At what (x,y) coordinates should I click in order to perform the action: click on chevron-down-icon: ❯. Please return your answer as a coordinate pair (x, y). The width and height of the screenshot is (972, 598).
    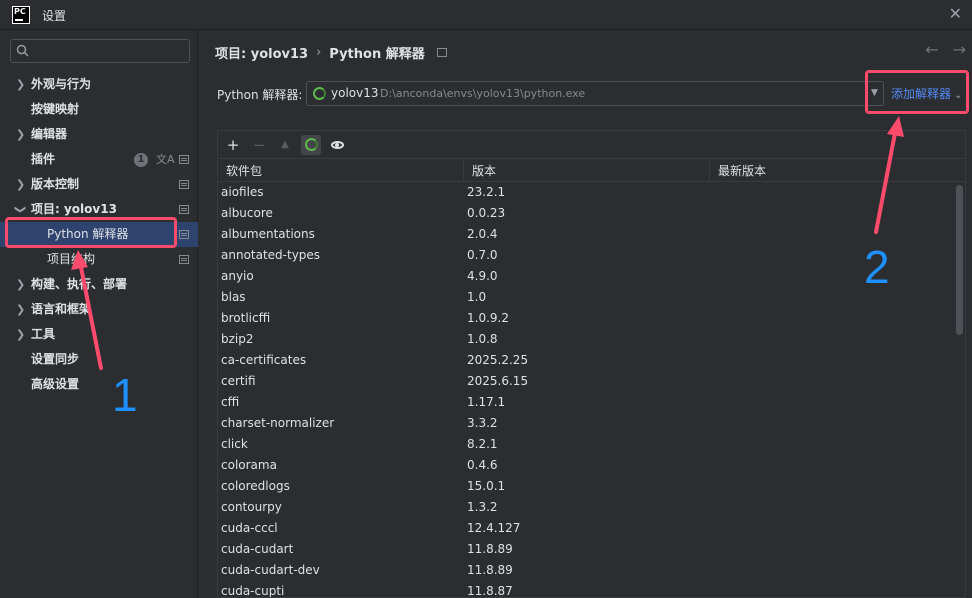
    Looking at the image, I should click on (20, 209).